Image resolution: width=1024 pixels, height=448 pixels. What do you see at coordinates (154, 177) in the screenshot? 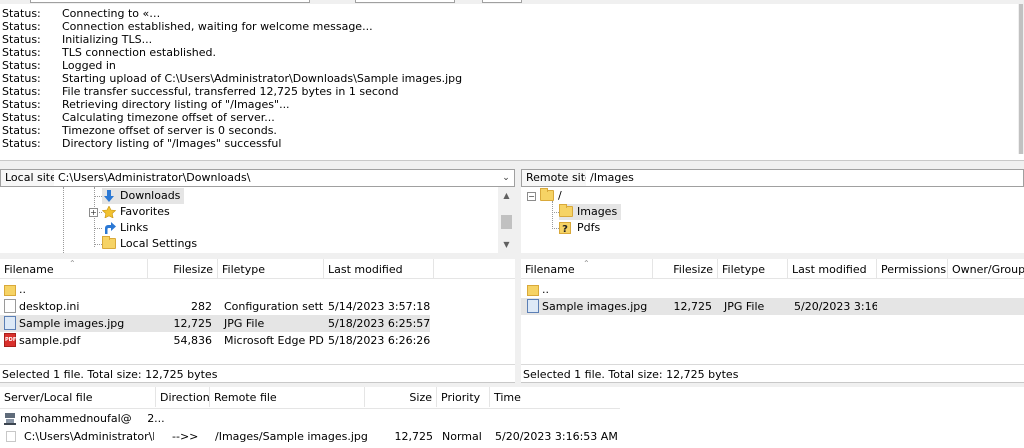
I see `local-path-text: C:\Users\Administrator\Downloads\` at bounding box center [154, 177].